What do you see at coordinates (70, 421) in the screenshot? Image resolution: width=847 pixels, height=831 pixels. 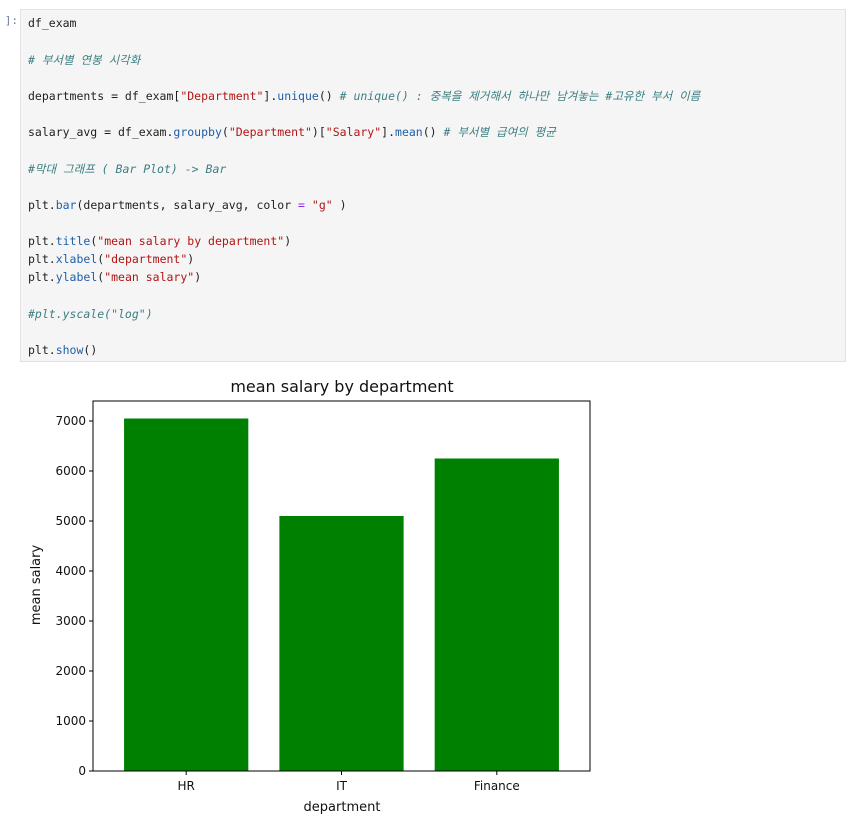 I see `y-tick-label: 7000` at bounding box center [70, 421].